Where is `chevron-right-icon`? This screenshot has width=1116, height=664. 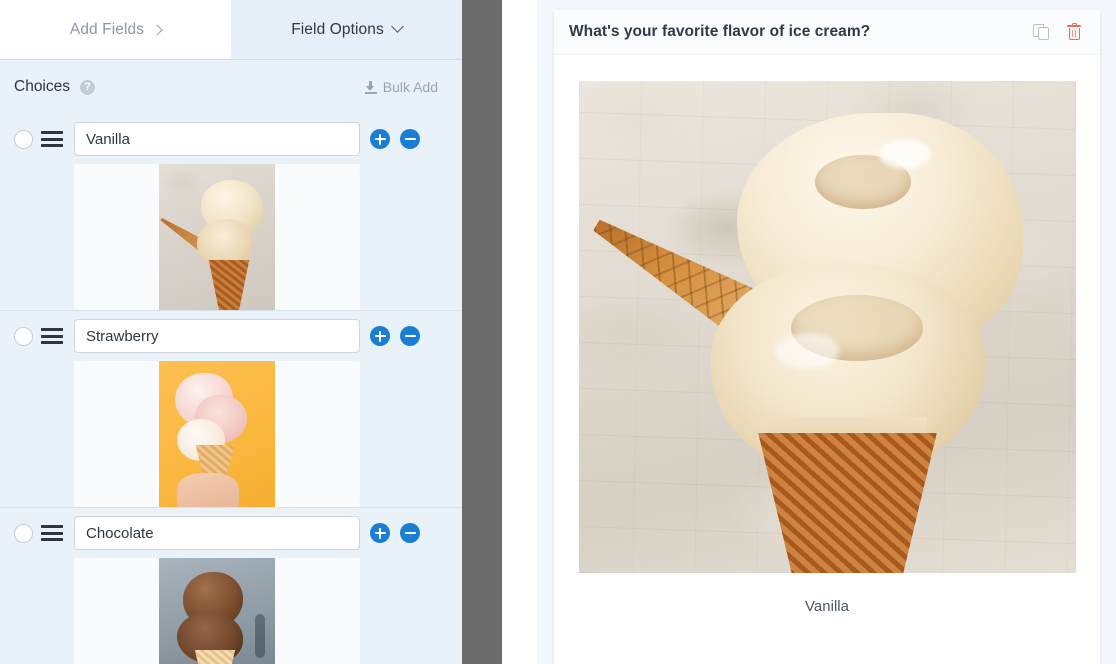
chevron-right-icon is located at coordinates (157, 29).